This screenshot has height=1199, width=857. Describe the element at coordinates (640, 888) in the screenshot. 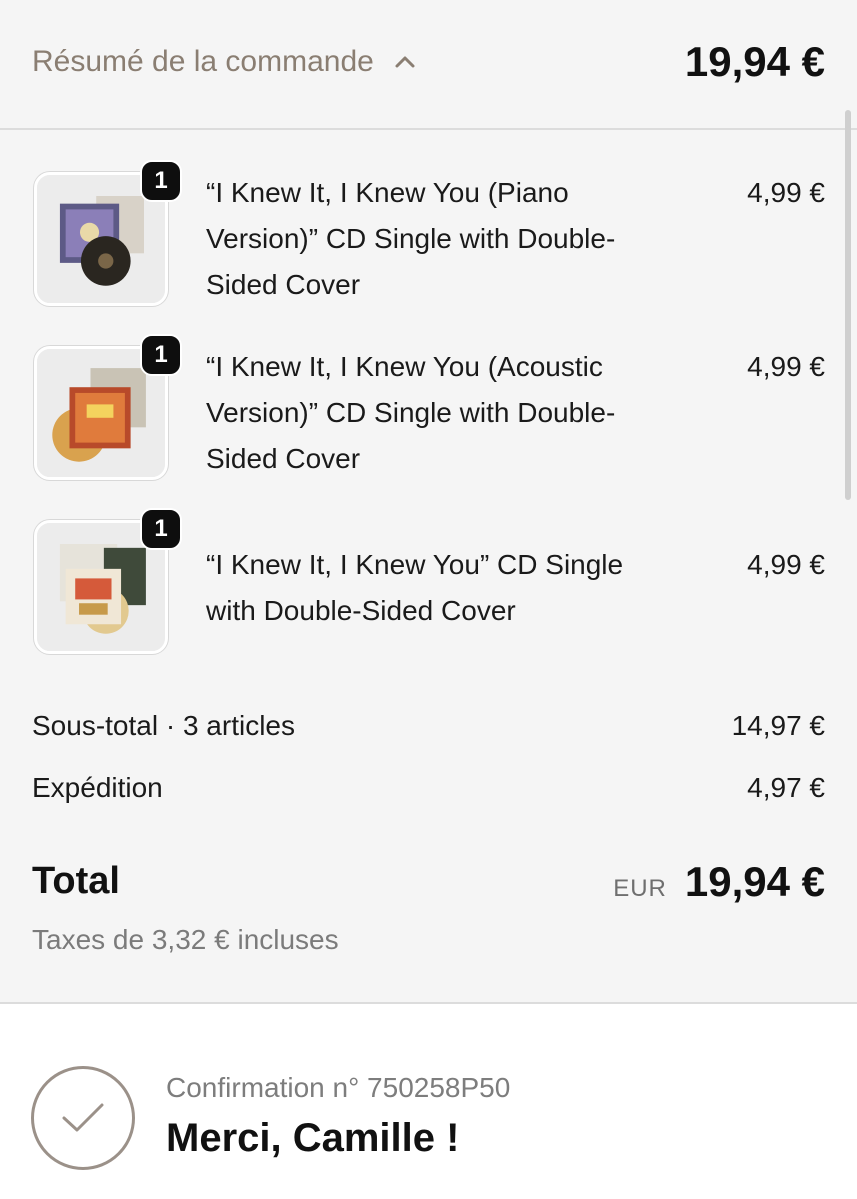

I see `currency-code: EUR` at that location.